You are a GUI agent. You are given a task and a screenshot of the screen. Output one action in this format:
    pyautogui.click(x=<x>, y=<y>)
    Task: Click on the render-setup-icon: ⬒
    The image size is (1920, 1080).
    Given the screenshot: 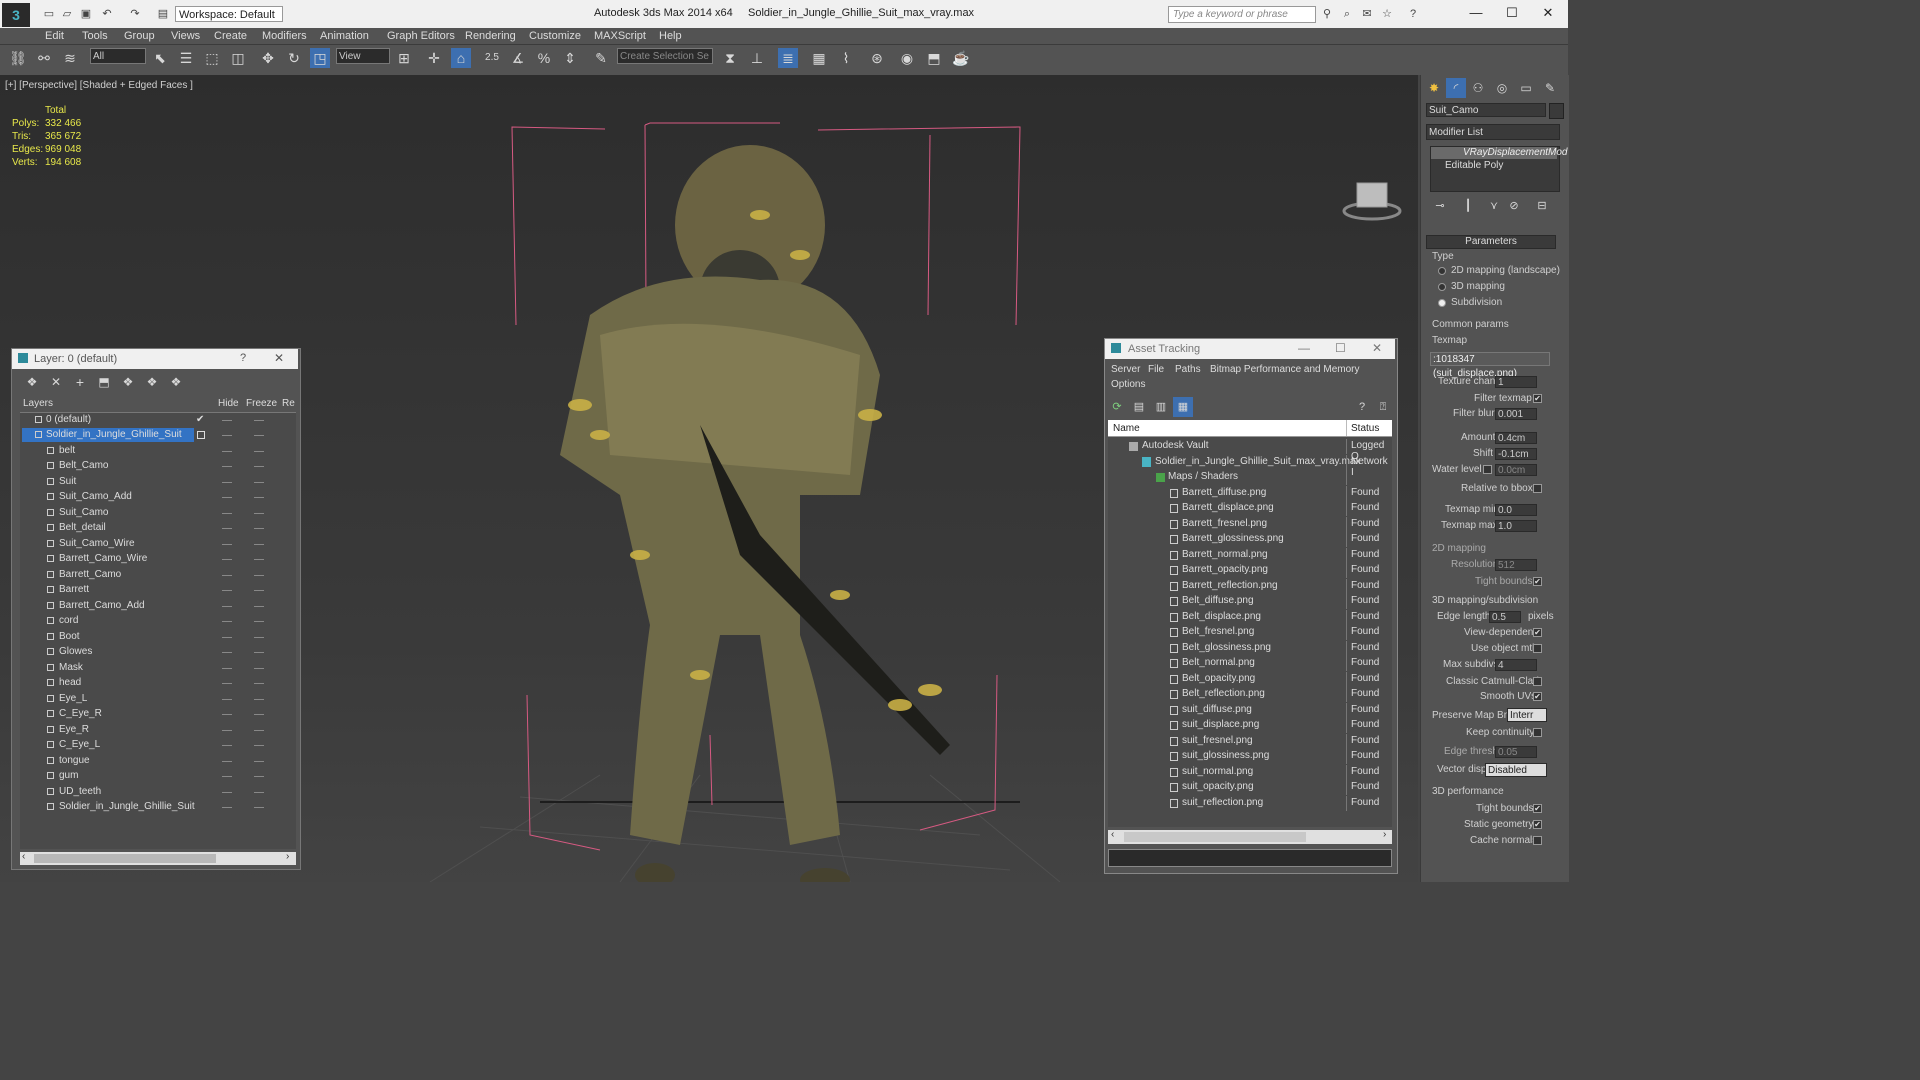 What is the action you would take?
    pyautogui.click(x=934, y=58)
    